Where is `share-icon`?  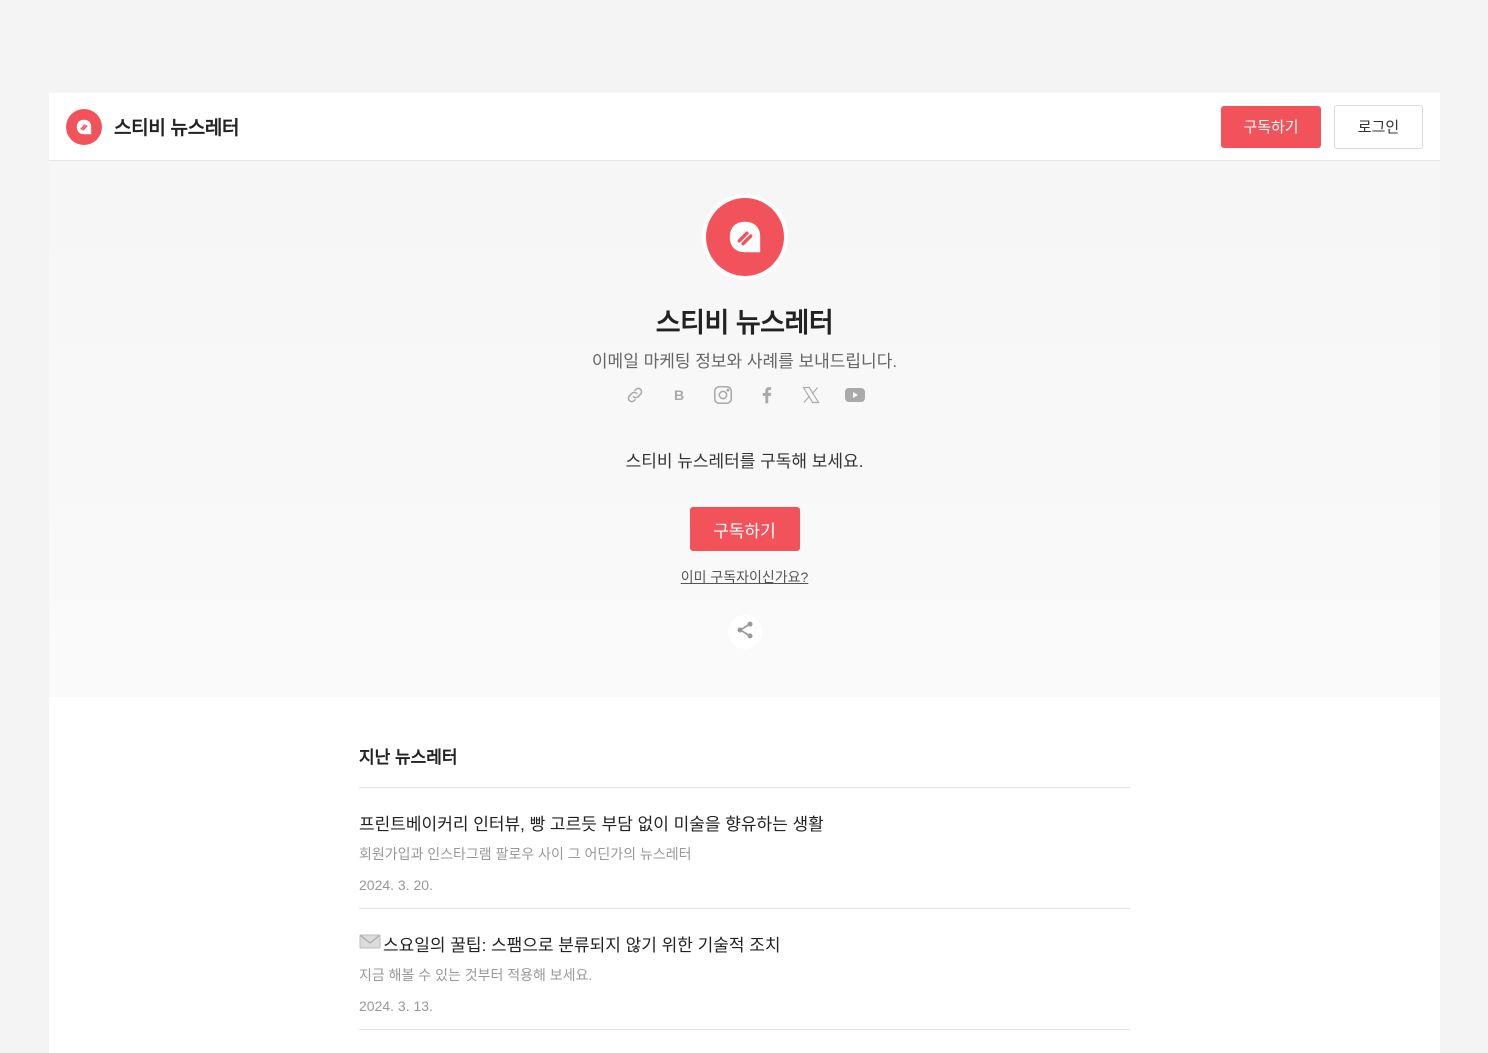 share-icon is located at coordinates (745, 632).